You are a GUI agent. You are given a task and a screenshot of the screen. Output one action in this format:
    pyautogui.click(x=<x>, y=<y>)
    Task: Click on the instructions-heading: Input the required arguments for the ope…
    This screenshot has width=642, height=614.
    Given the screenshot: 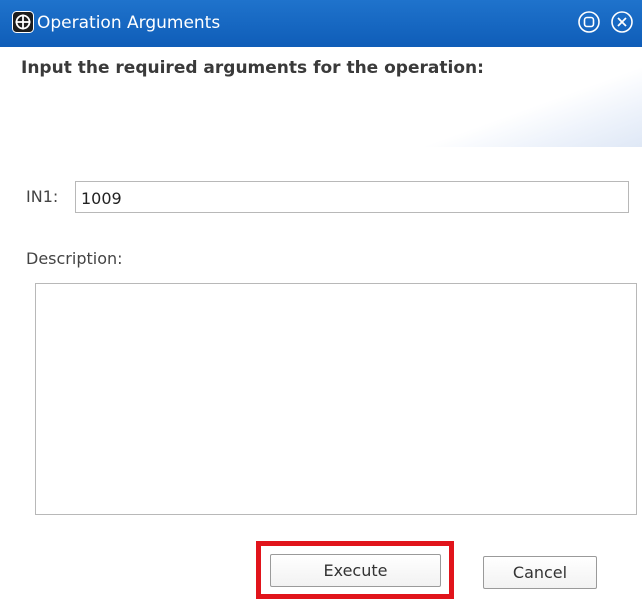 What is the action you would take?
    pyautogui.click(x=252, y=68)
    